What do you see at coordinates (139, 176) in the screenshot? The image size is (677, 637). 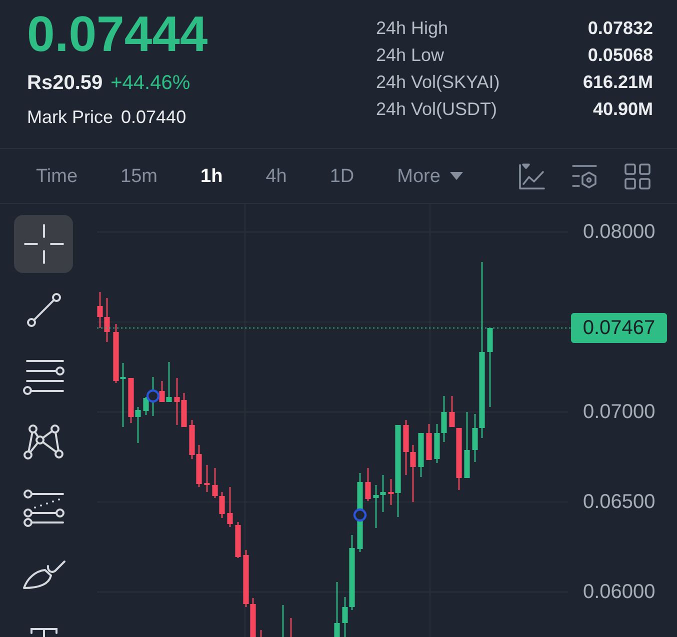 I see `interval-tab: 15m` at bounding box center [139, 176].